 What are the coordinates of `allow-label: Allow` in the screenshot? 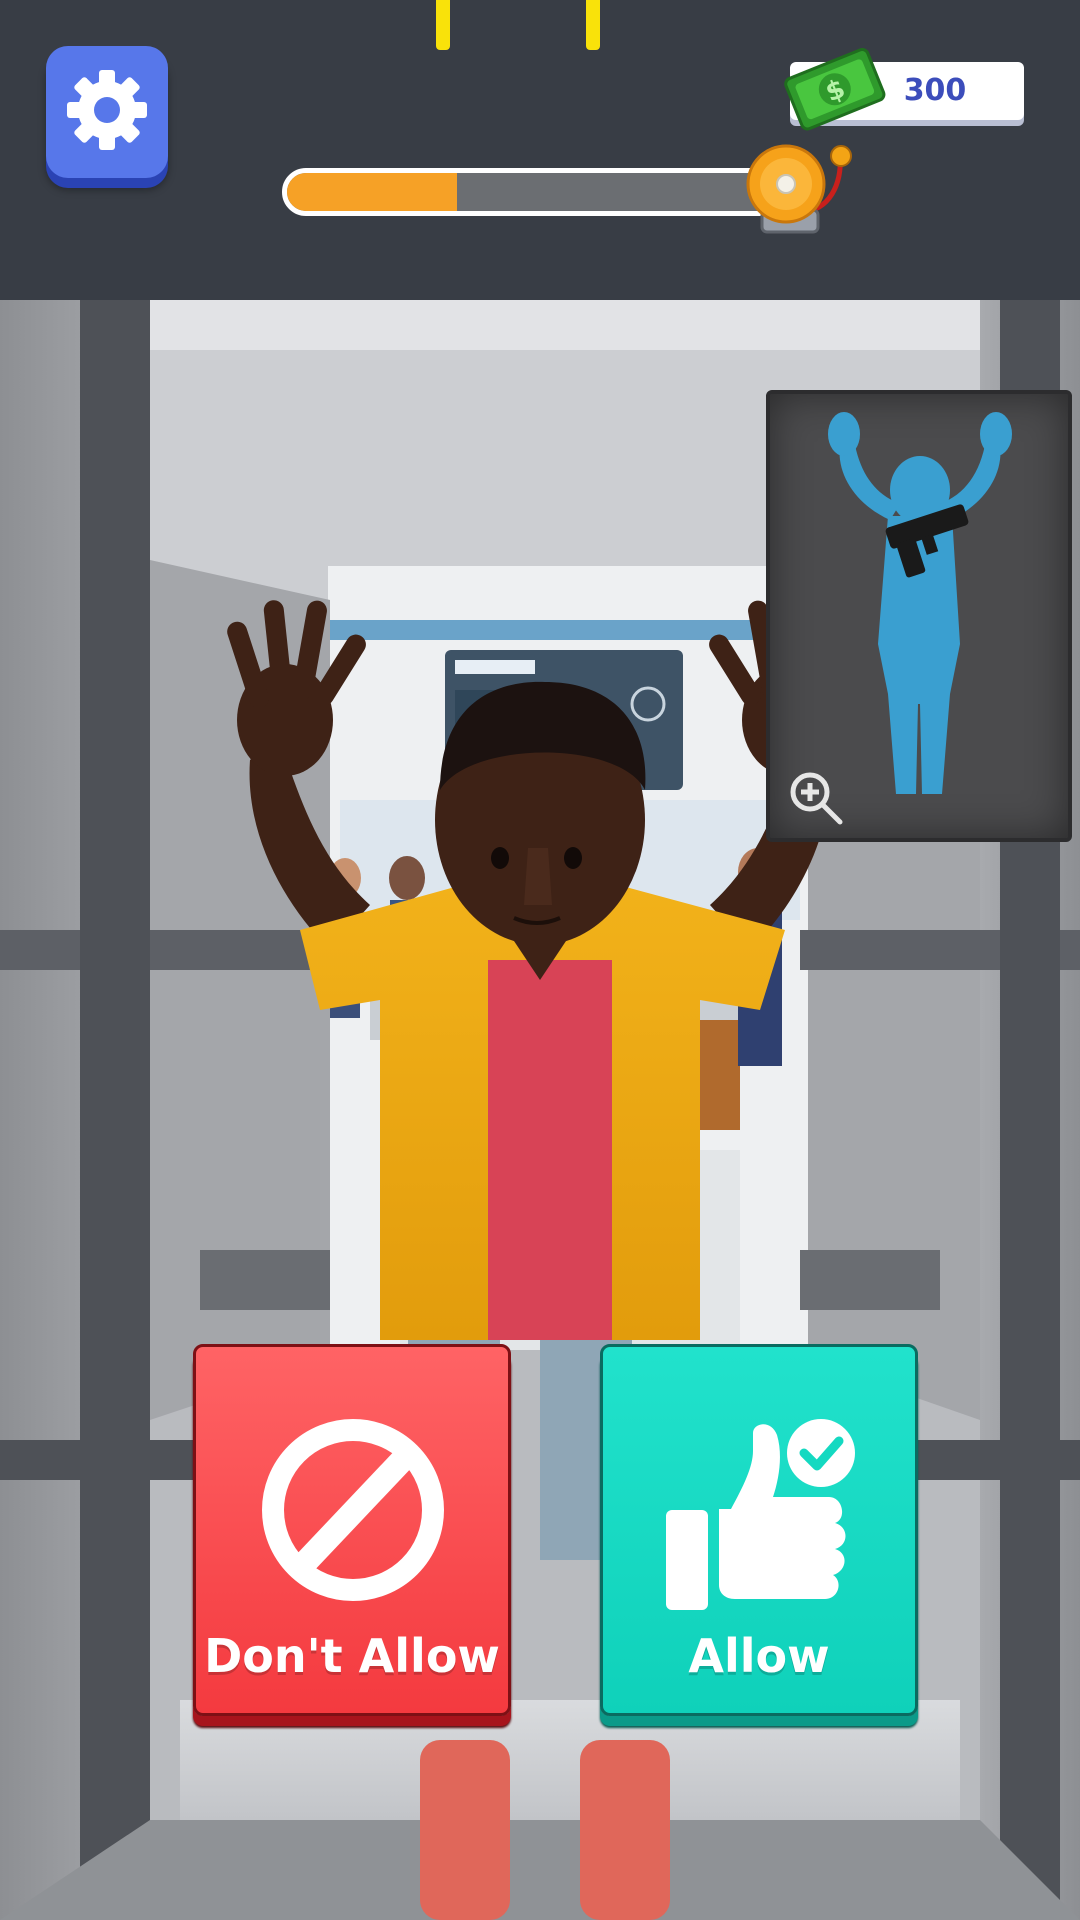 It's located at (759, 1656).